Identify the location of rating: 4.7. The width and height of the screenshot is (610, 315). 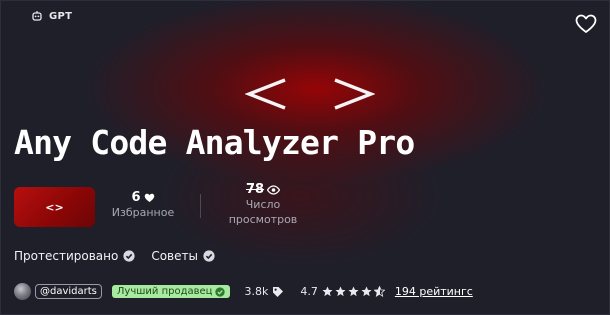
(342, 291).